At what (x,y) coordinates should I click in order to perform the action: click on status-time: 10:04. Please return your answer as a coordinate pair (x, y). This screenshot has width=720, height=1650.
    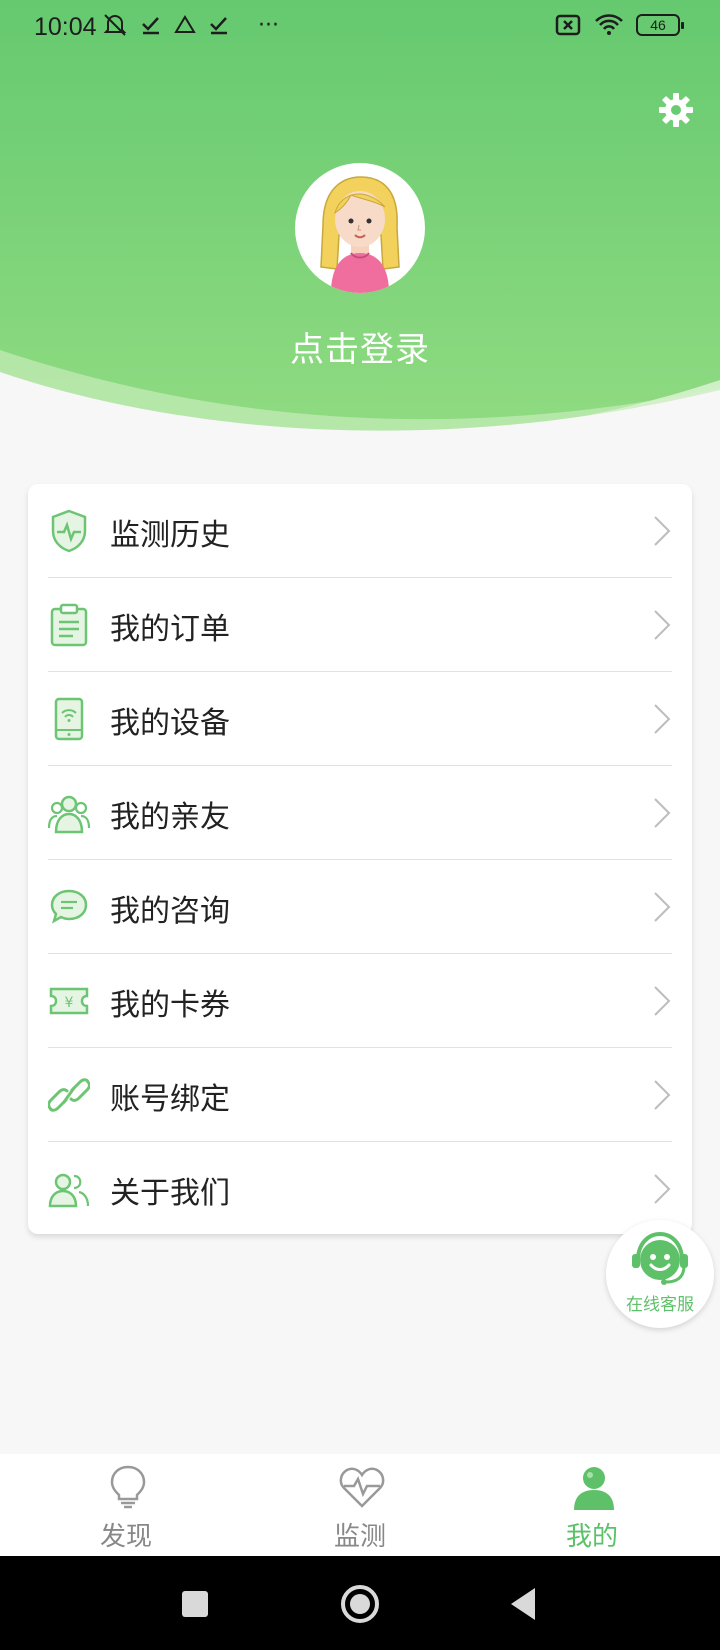
    Looking at the image, I should click on (65, 27).